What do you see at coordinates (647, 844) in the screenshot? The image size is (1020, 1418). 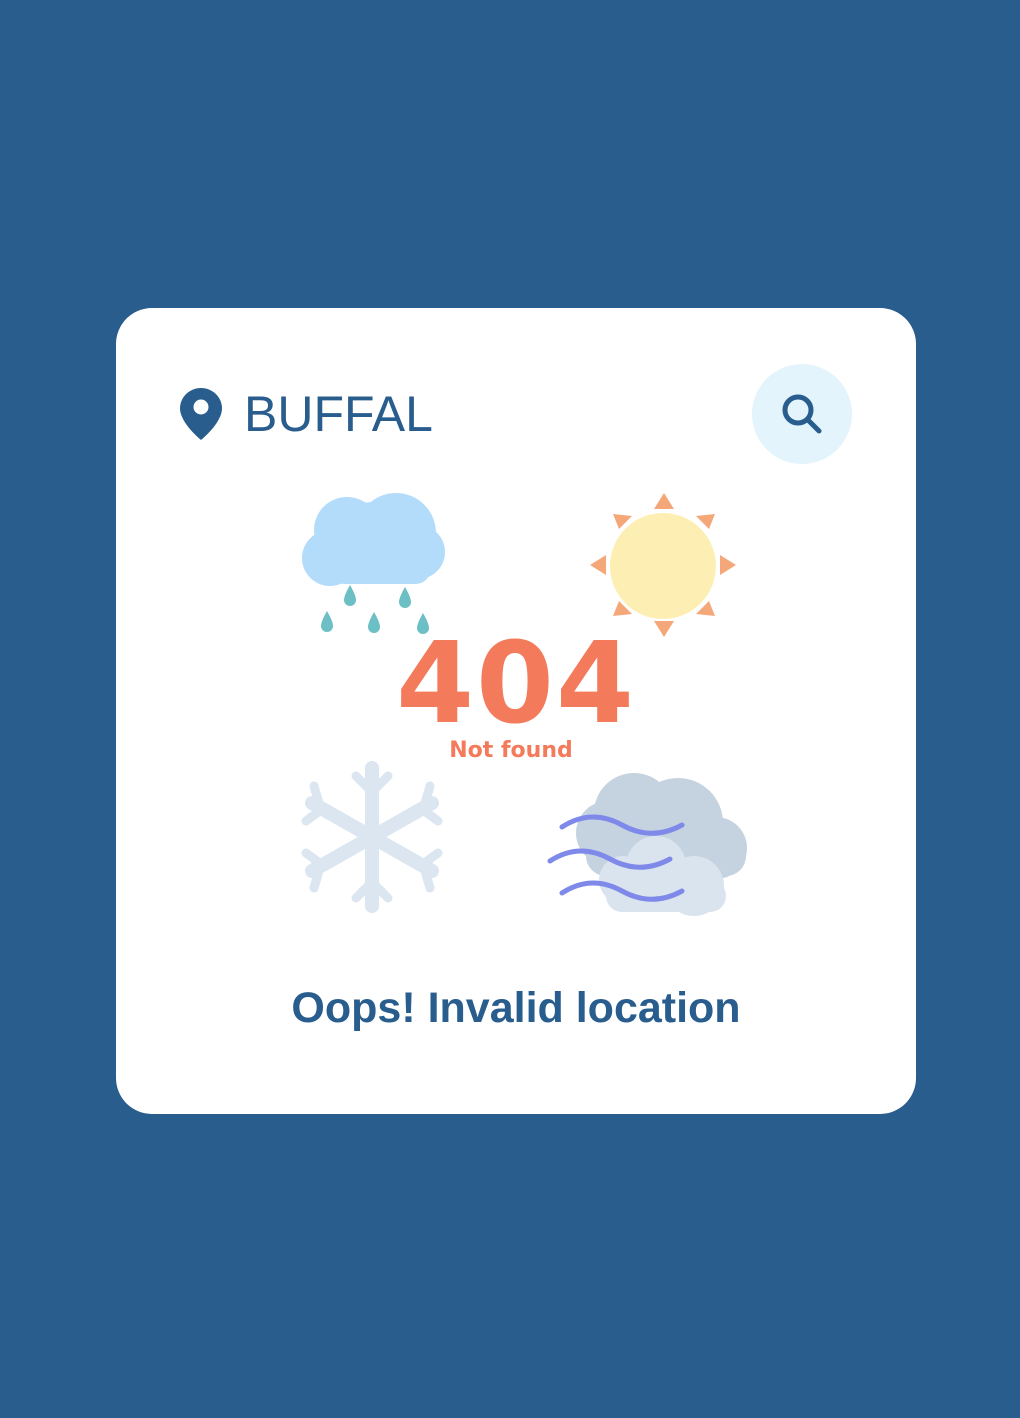 I see `wind-cloud-icon` at bounding box center [647, 844].